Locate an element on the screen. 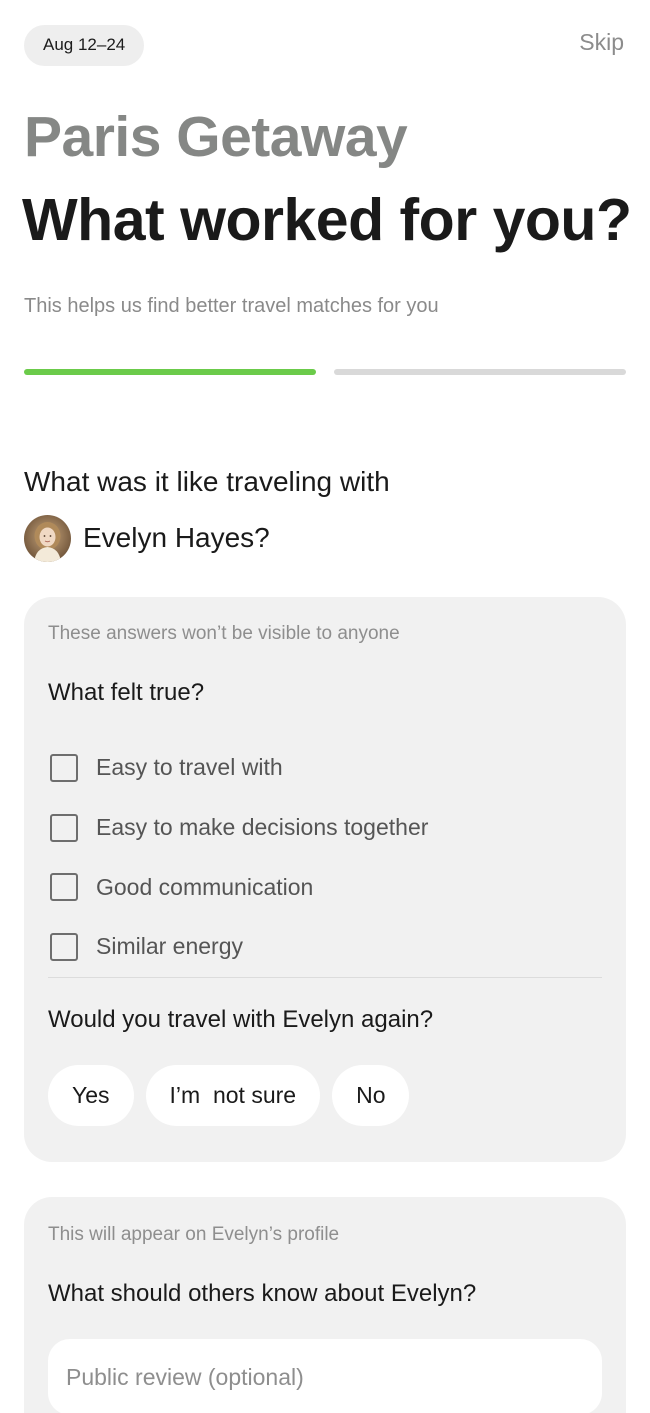 This screenshot has width=650, height=1413. traveler-row: Evelyn Hayes? is located at coordinates (147, 538).